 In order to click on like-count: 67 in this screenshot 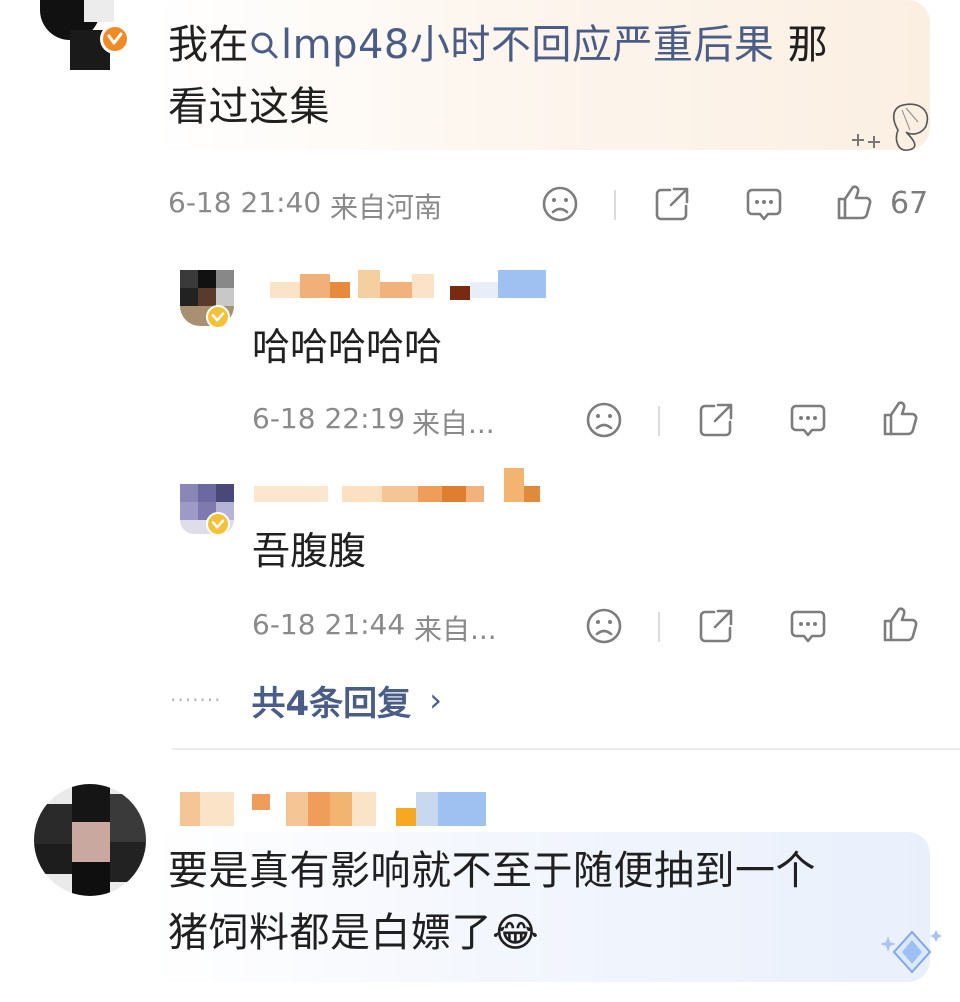, I will do `click(909, 203)`.